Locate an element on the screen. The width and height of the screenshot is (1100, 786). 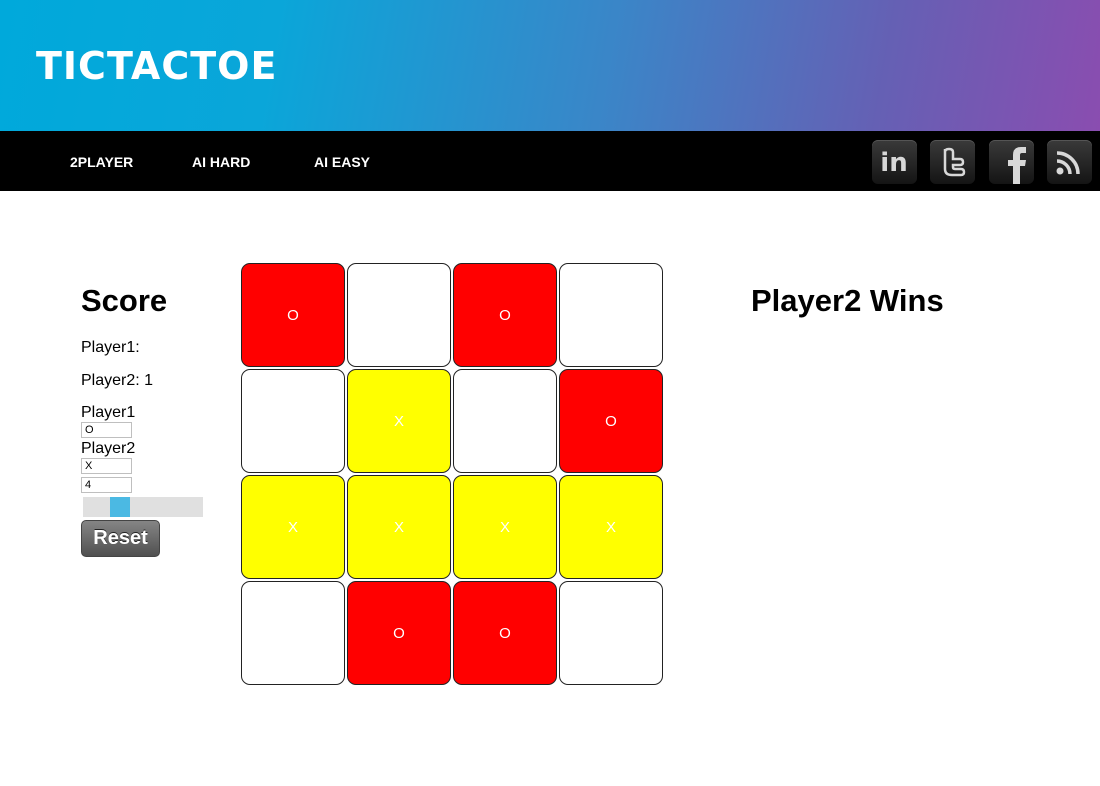
board-size-input is located at coordinates (106, 485).